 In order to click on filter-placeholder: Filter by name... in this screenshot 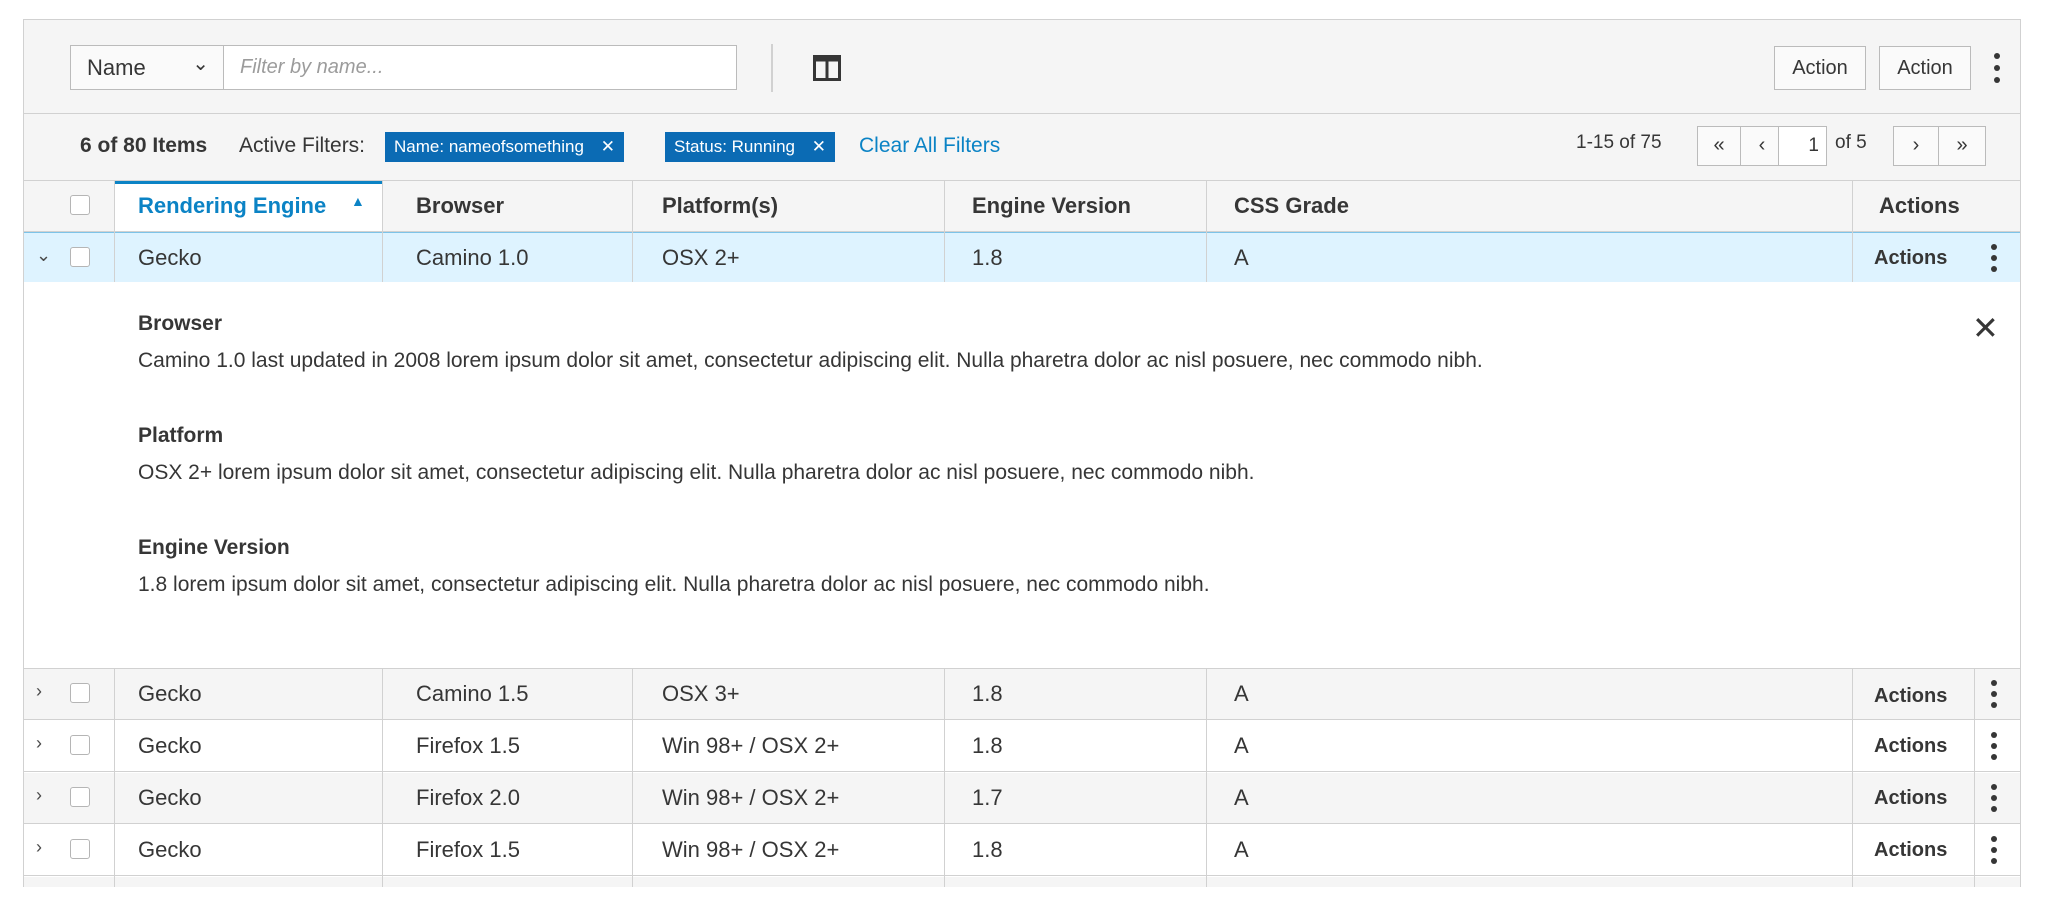, I will do `click(312, 67)`.